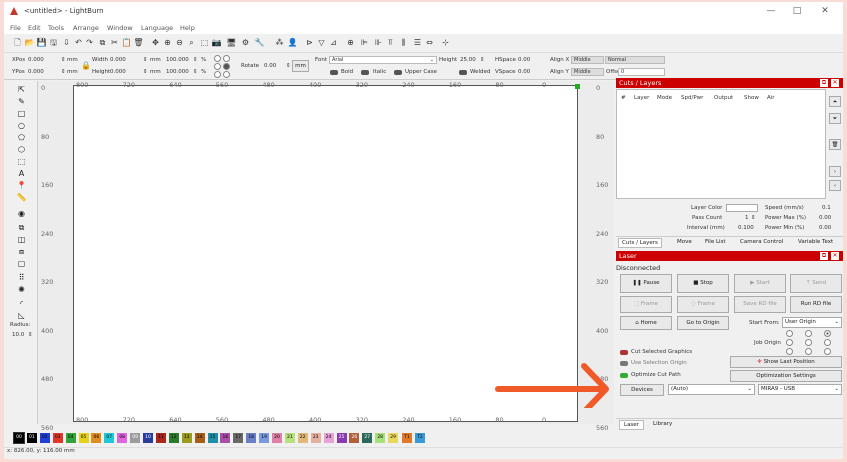 This screenshot has width=847, height=462. I want to click on group-icon: ⁂, so click(279, 42).